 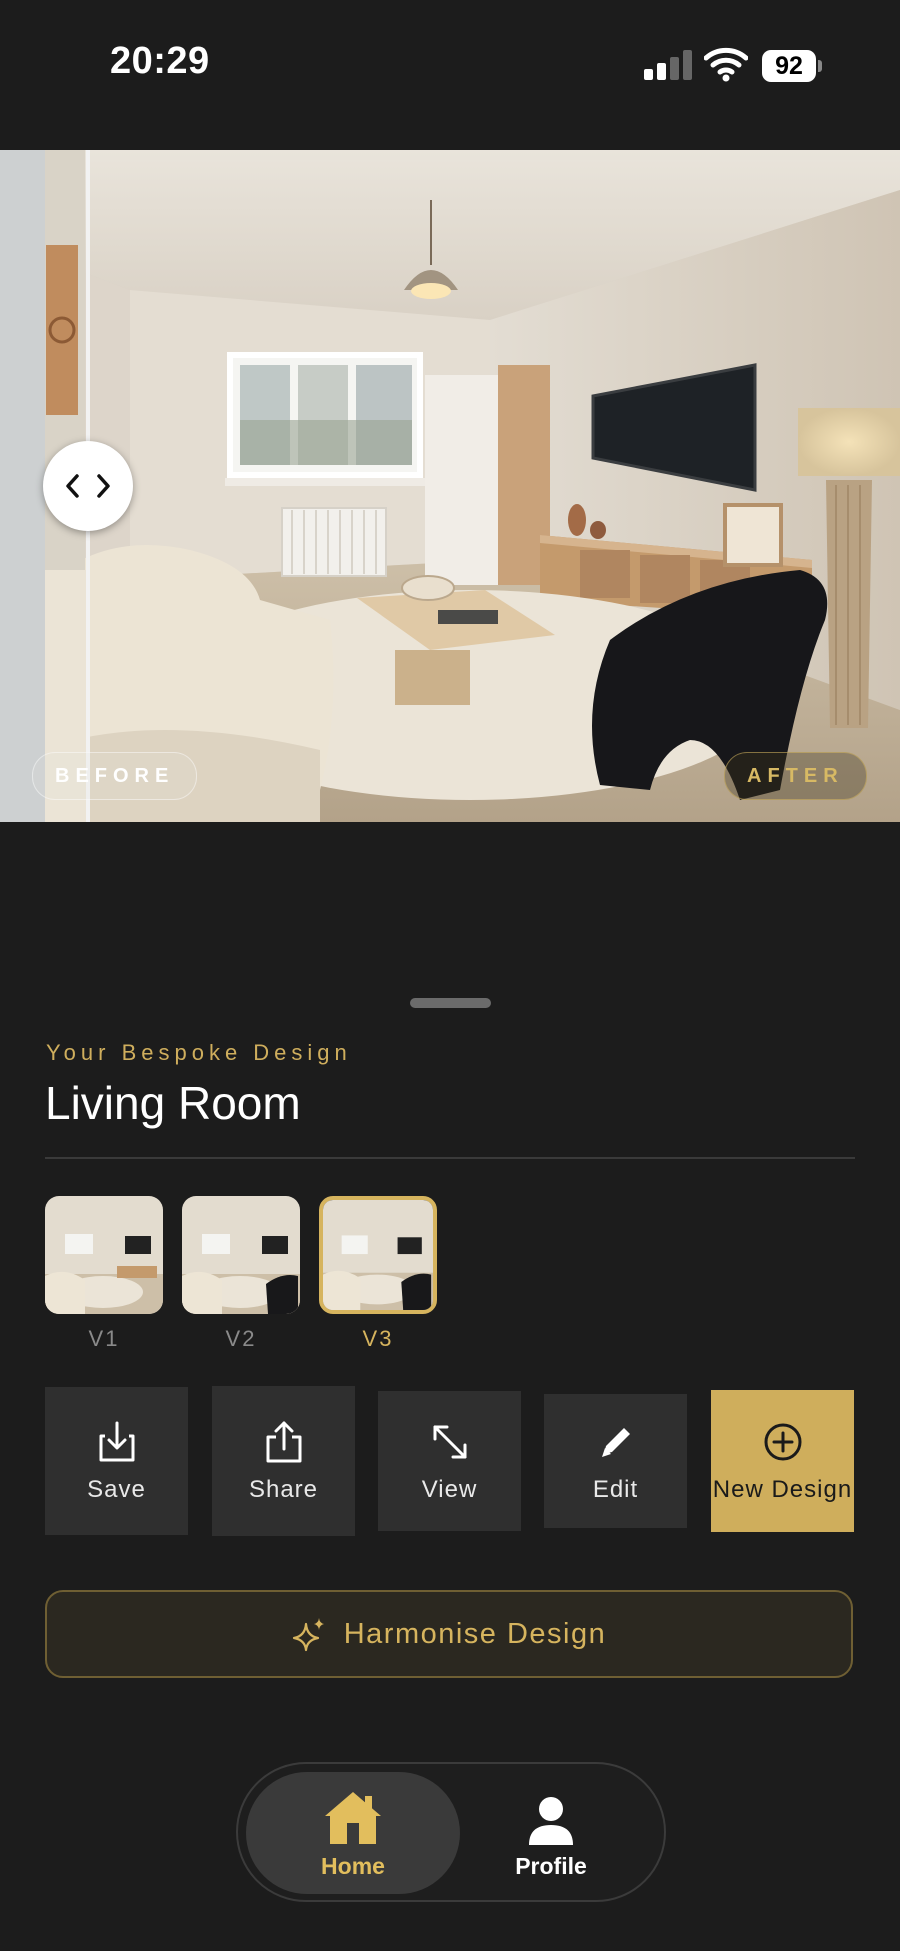 I want to click on version-thumb-v1, so click(x=104, y=1255).